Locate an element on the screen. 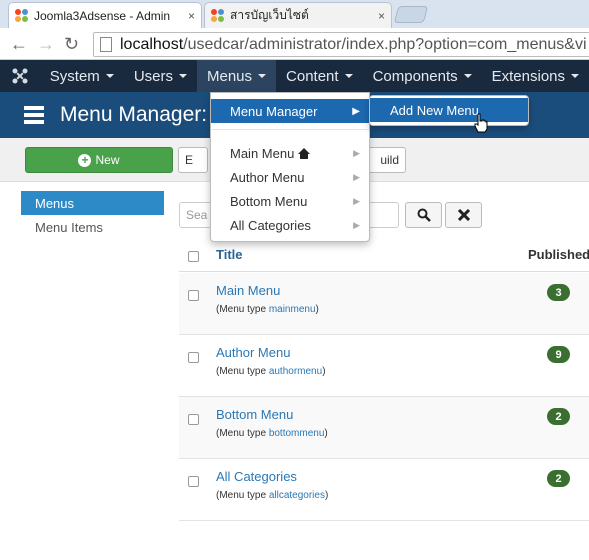 This screenshot has height=560, width=589. table-header: Title Published is located at coordinates (384, 257).